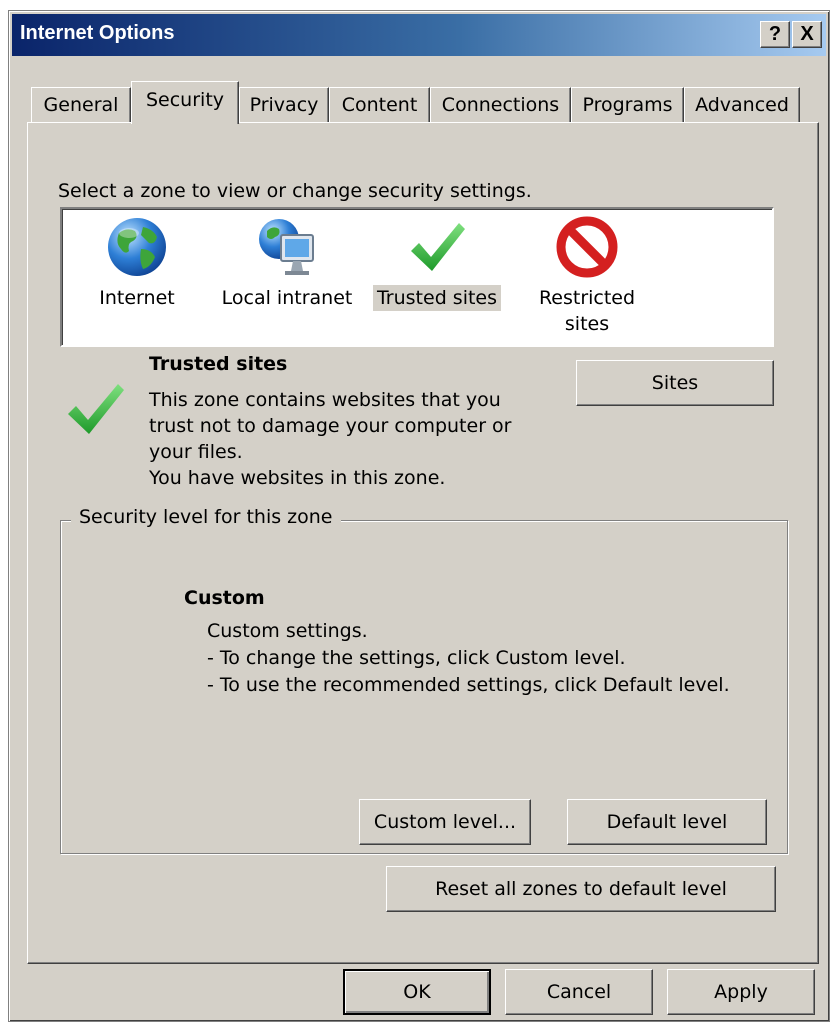  I want to click on tab-programs: Programs, so click(627, 104).